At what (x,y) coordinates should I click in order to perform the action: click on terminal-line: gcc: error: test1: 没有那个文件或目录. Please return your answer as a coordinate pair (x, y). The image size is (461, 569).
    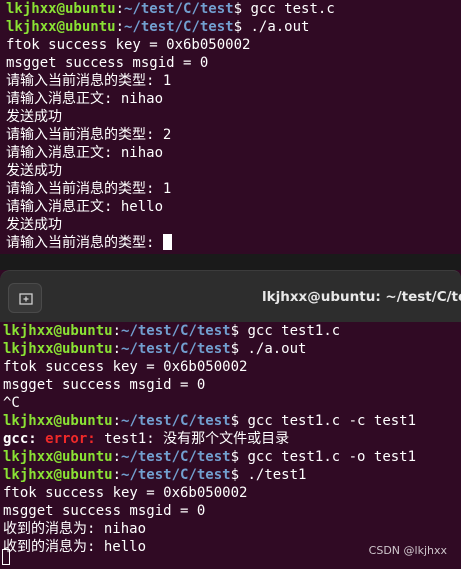
    Looking at the image, I should click on (232, 439).